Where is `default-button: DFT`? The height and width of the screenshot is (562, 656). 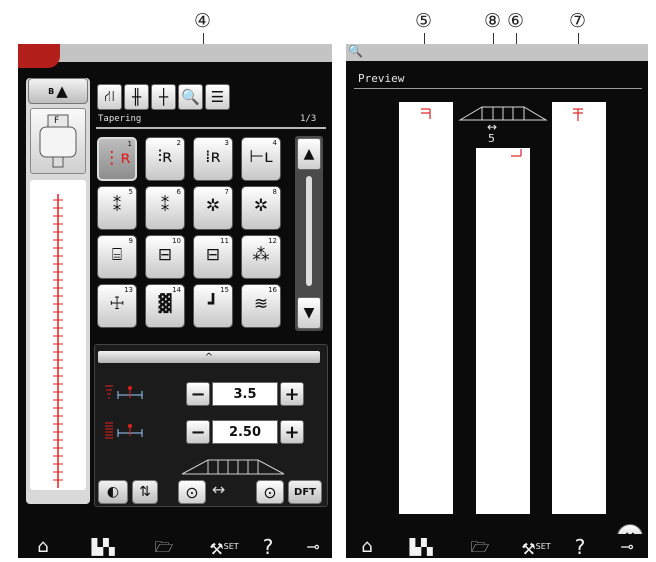
default-button: DFT is located at coordinates (305, 492).